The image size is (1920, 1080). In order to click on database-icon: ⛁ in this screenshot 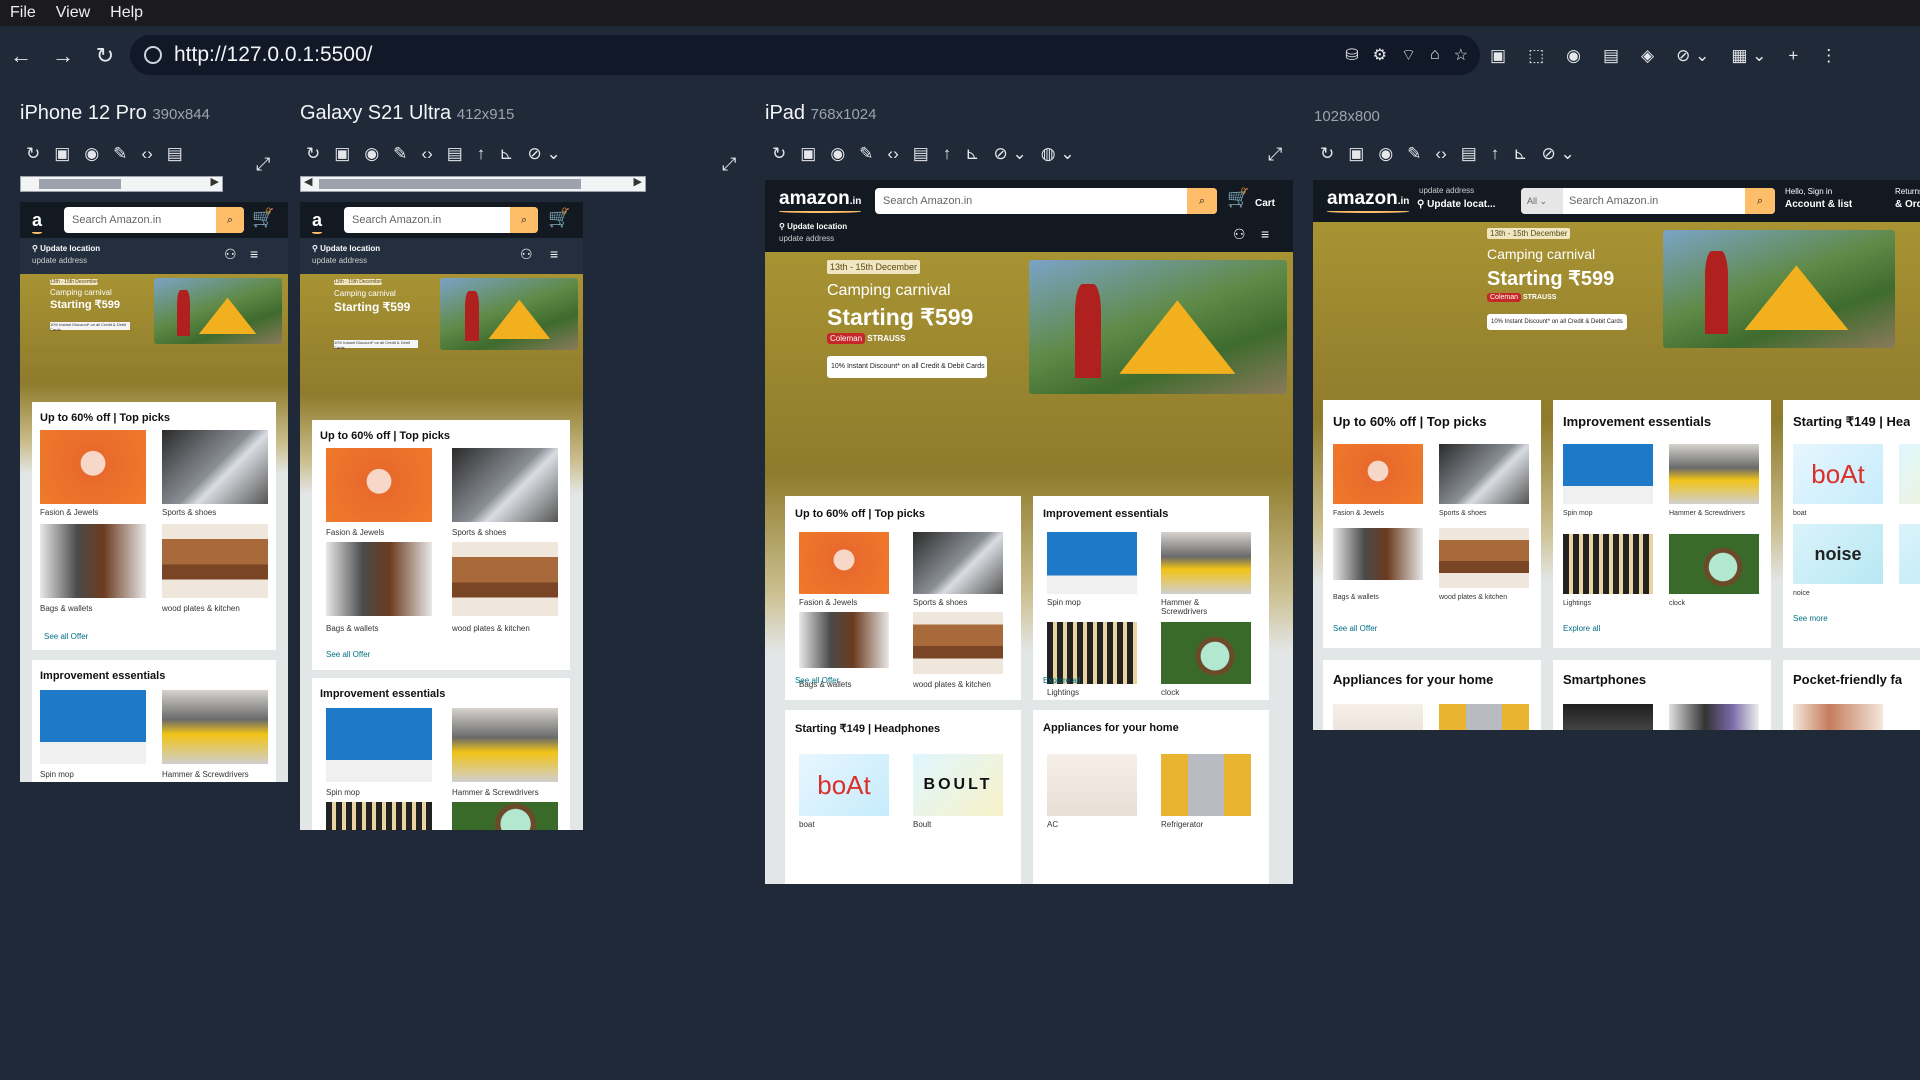, I will do `click(1351, 55)`.